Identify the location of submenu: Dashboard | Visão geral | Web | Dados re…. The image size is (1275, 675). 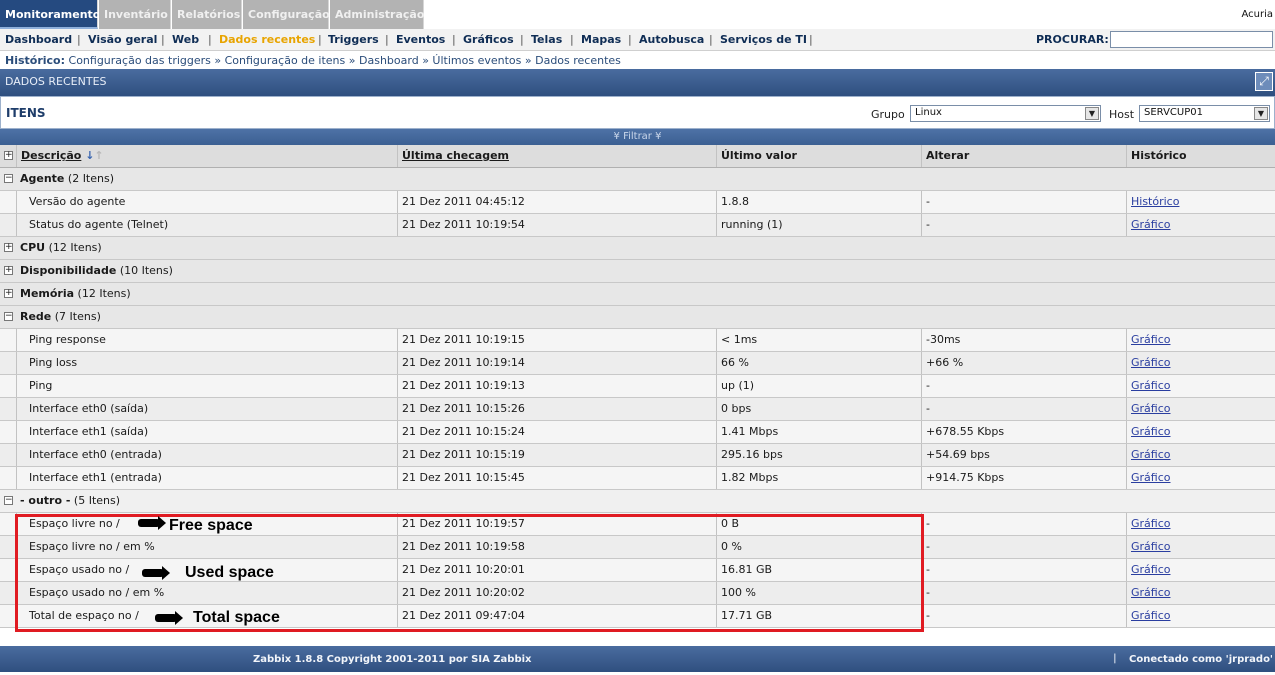
(637, 40).